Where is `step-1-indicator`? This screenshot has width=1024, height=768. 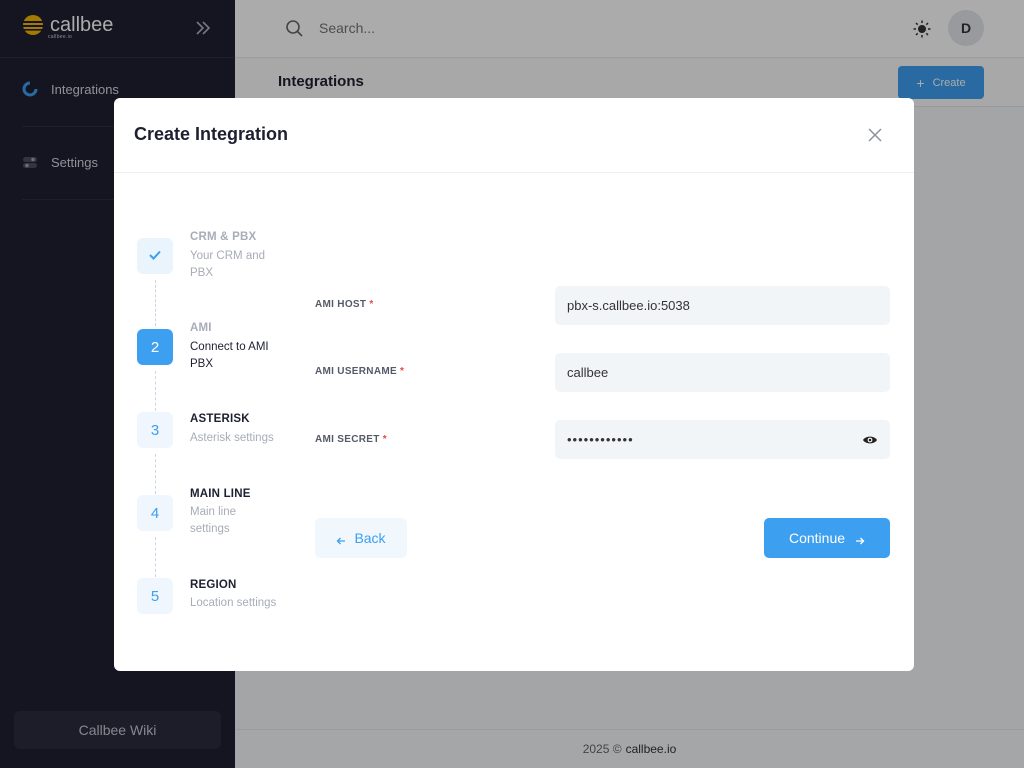 step-1-indicator is located at coordinates (155, 256).